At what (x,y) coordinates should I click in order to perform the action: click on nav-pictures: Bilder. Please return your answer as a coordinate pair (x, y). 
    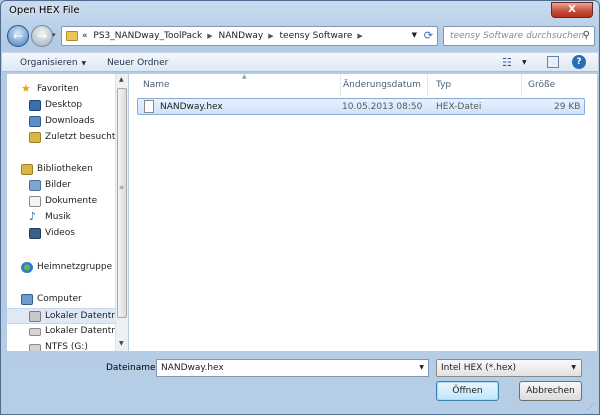
    Looking at the image, I should click on (61, 186).